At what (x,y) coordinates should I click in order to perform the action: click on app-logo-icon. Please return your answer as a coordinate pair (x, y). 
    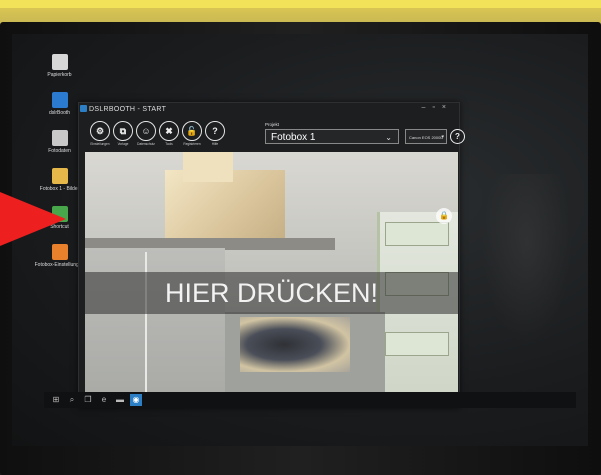
    Looking at the image, I should click on (83, 108).